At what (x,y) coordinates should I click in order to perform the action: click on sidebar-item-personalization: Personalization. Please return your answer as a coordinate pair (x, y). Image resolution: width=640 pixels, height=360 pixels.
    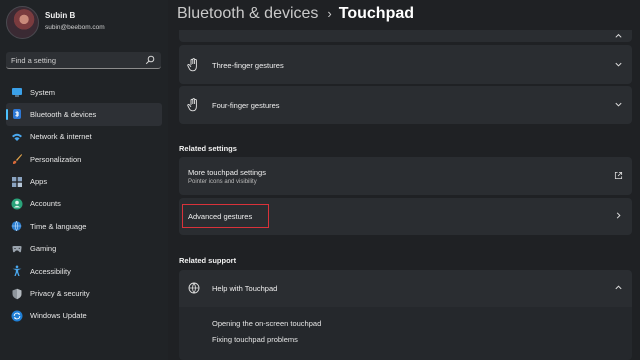
    Looking at the image, I should click on (84, 159).